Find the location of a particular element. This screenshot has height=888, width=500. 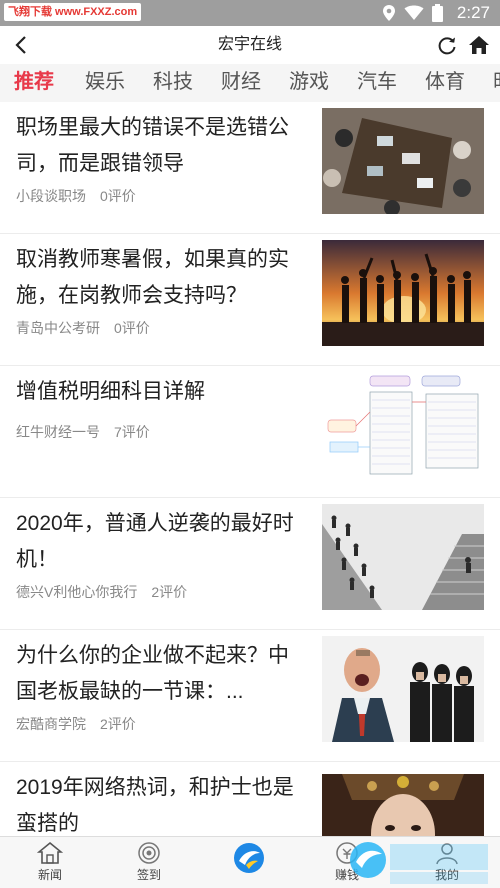

nav-checkin-label: 签到 is located at coordinates (148, 875).